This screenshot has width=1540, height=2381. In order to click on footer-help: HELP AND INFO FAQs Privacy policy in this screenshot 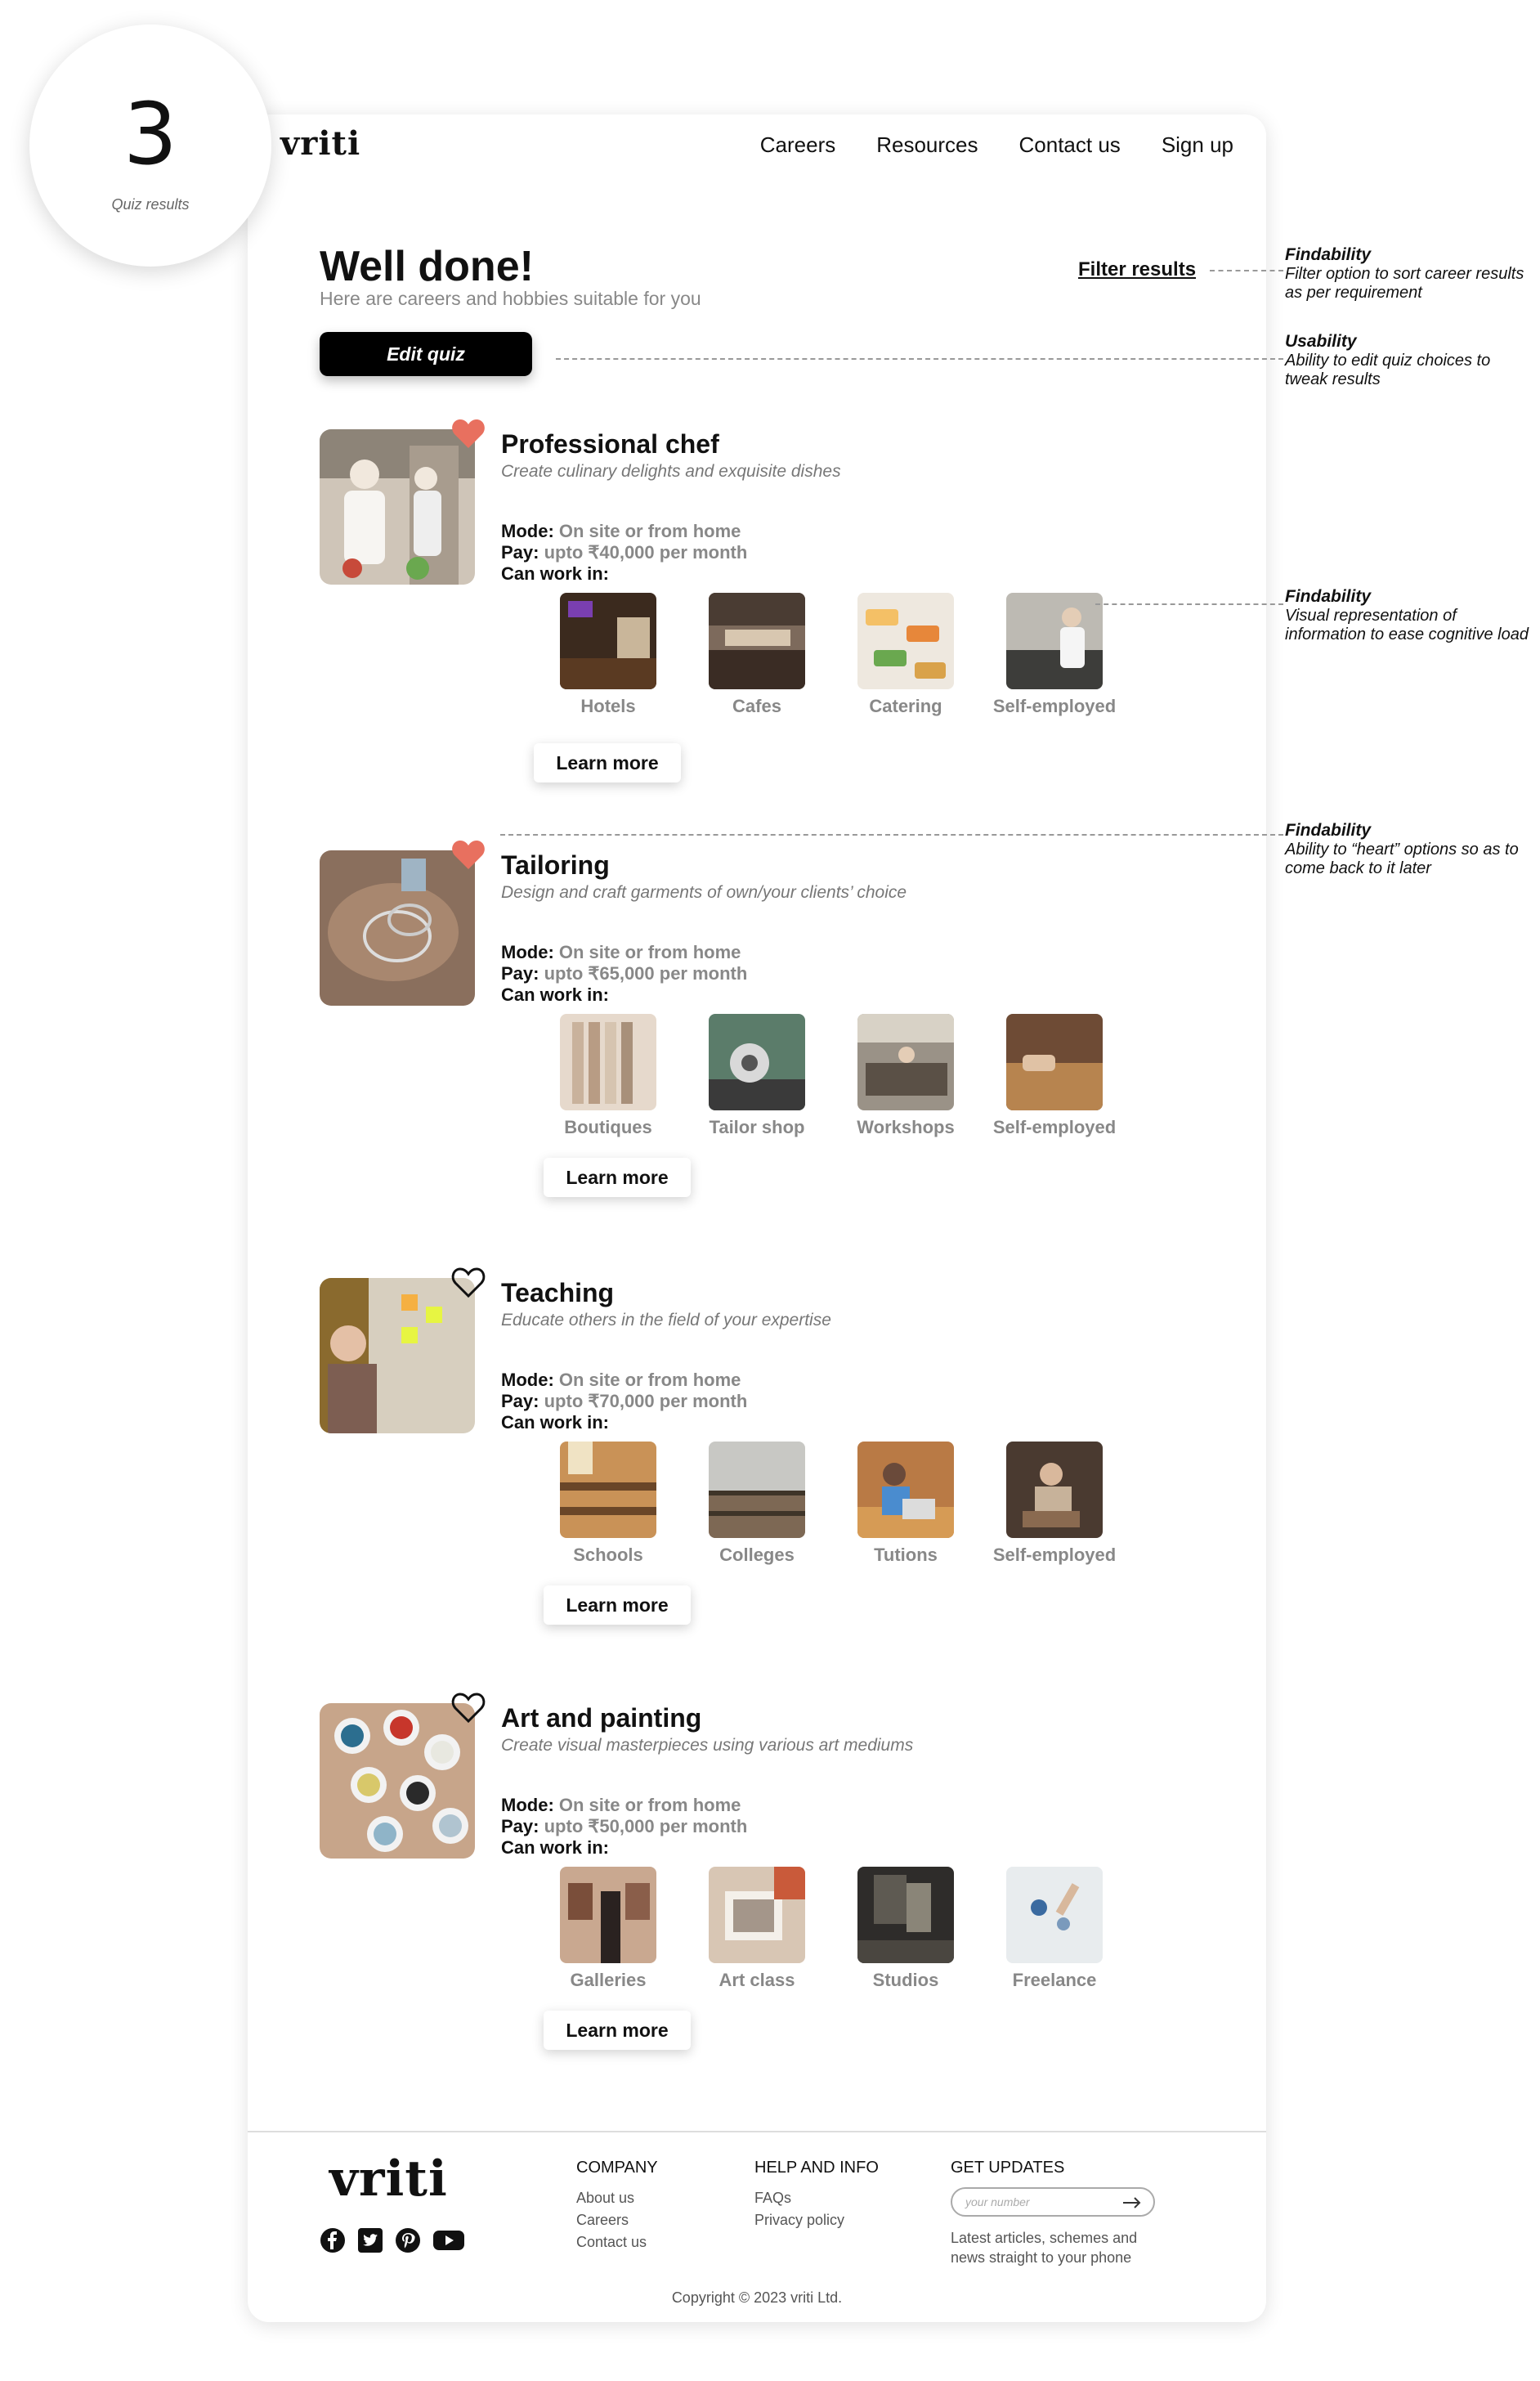, I will do `click(817, 2195)`.